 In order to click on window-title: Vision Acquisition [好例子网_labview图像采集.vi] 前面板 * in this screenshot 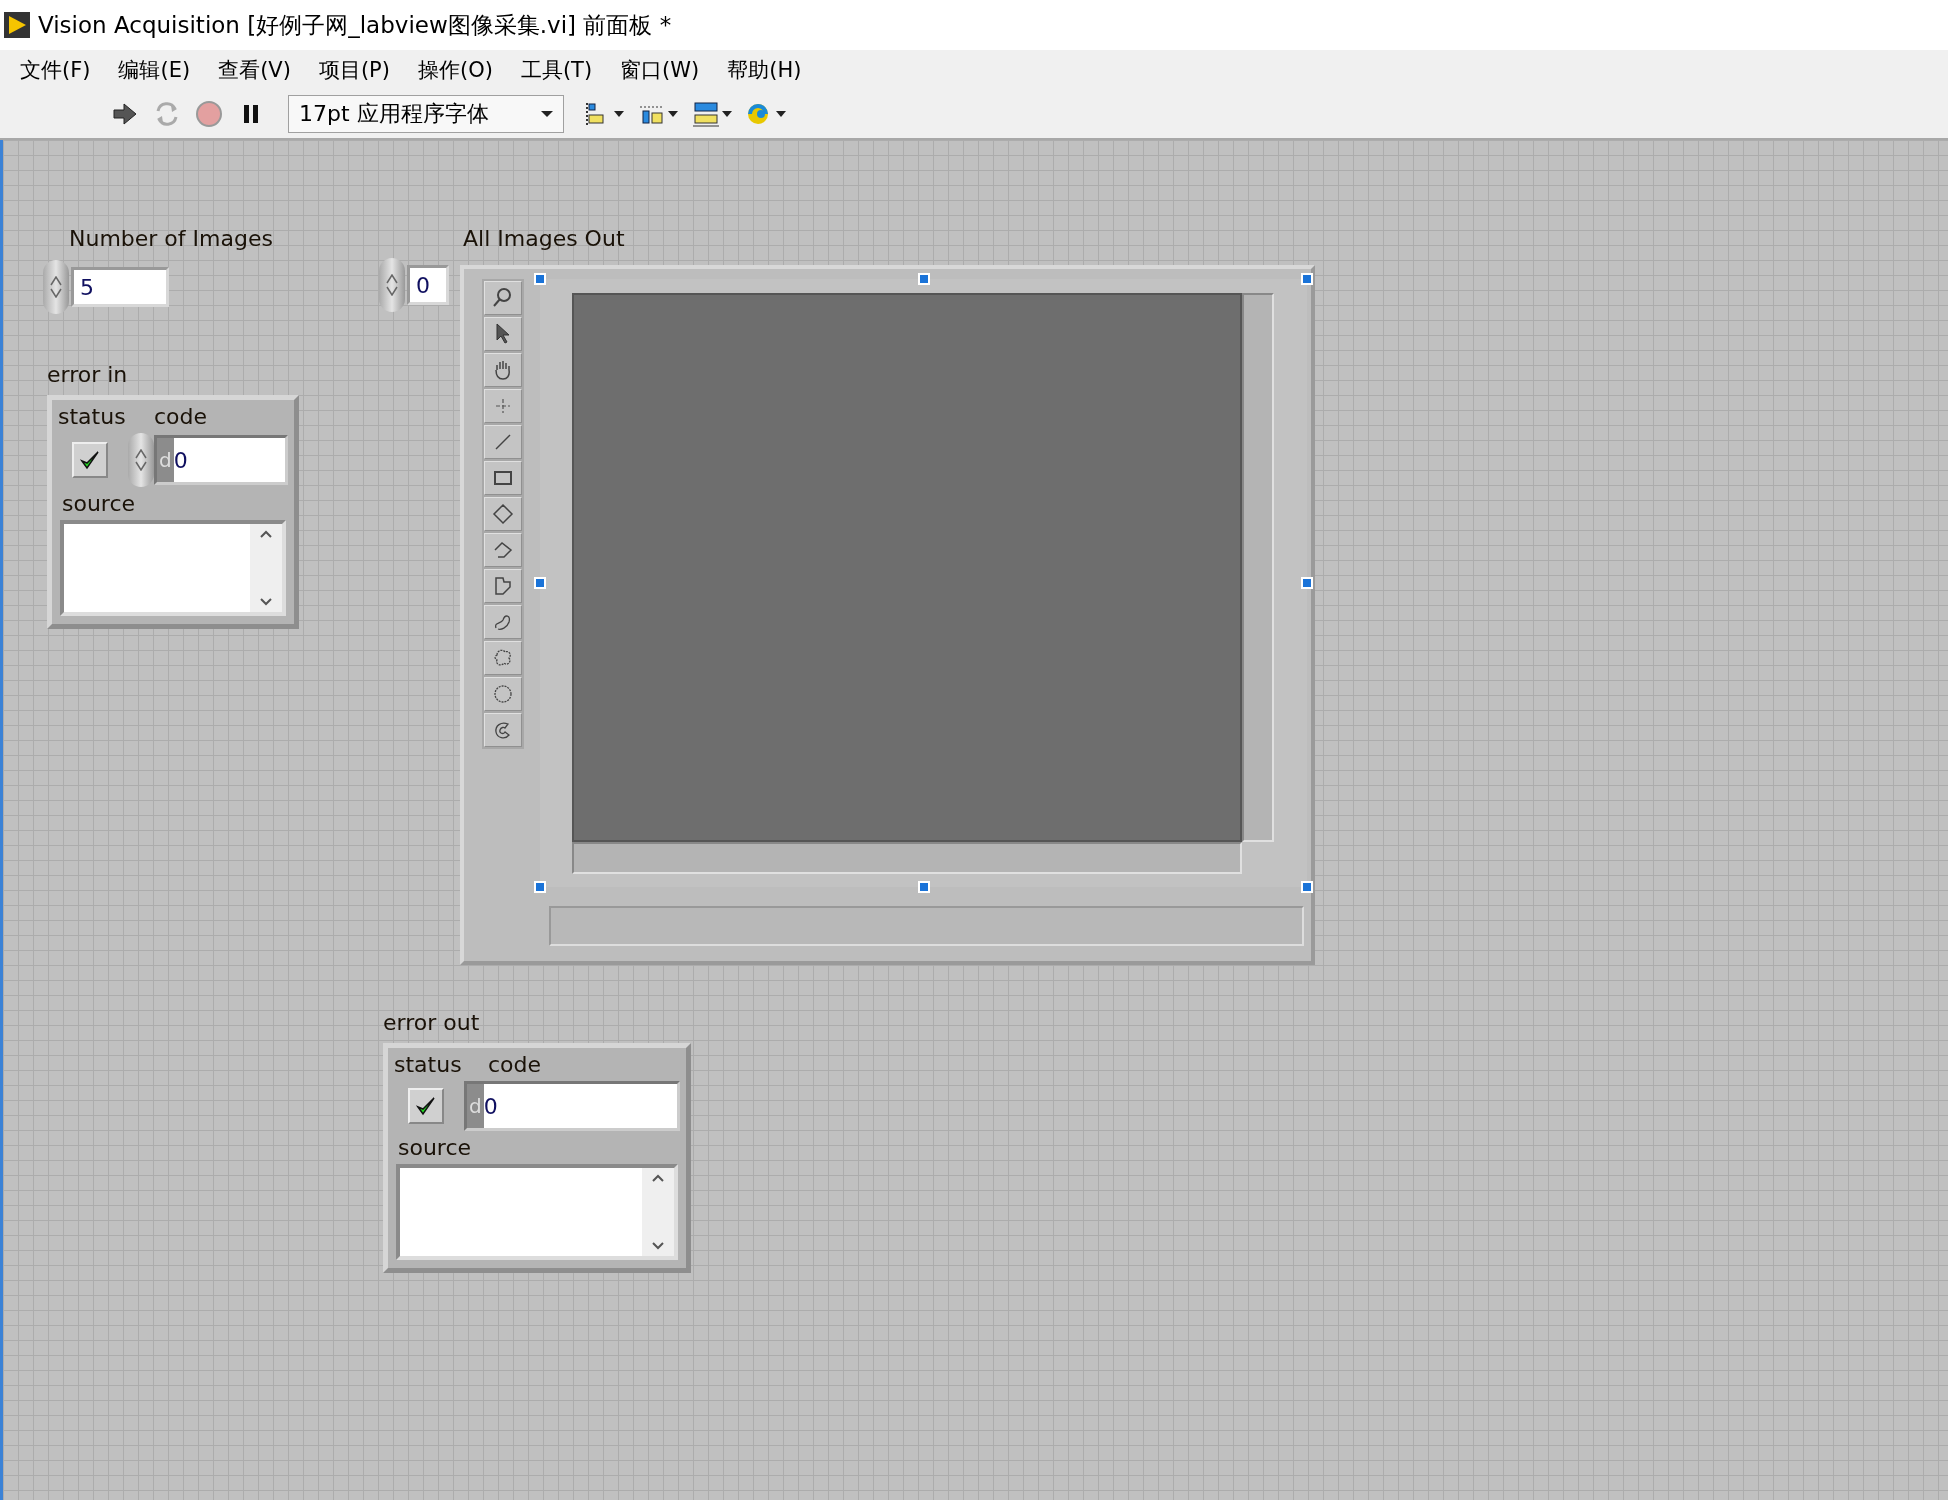, I will do `click(355, 25)`.